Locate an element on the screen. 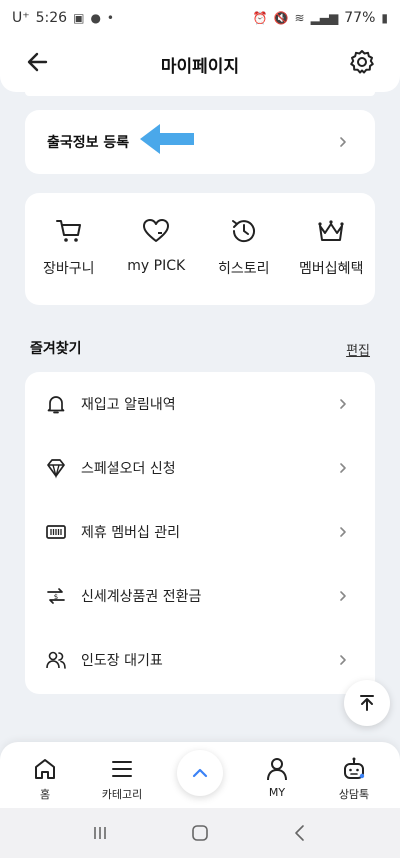 This screenshot has width=400, height=858. carrier-label: U⁺ is located at coordinates (21, 18).